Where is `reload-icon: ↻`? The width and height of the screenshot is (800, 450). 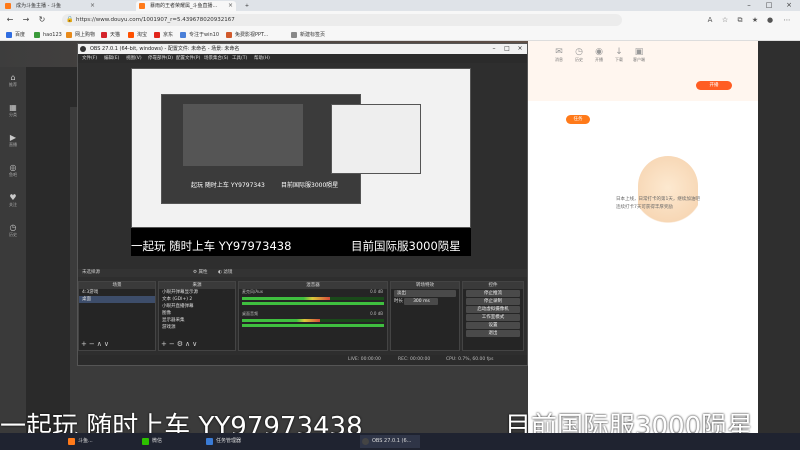
reload-icon: ↻ is located at coordinates (42, 20).